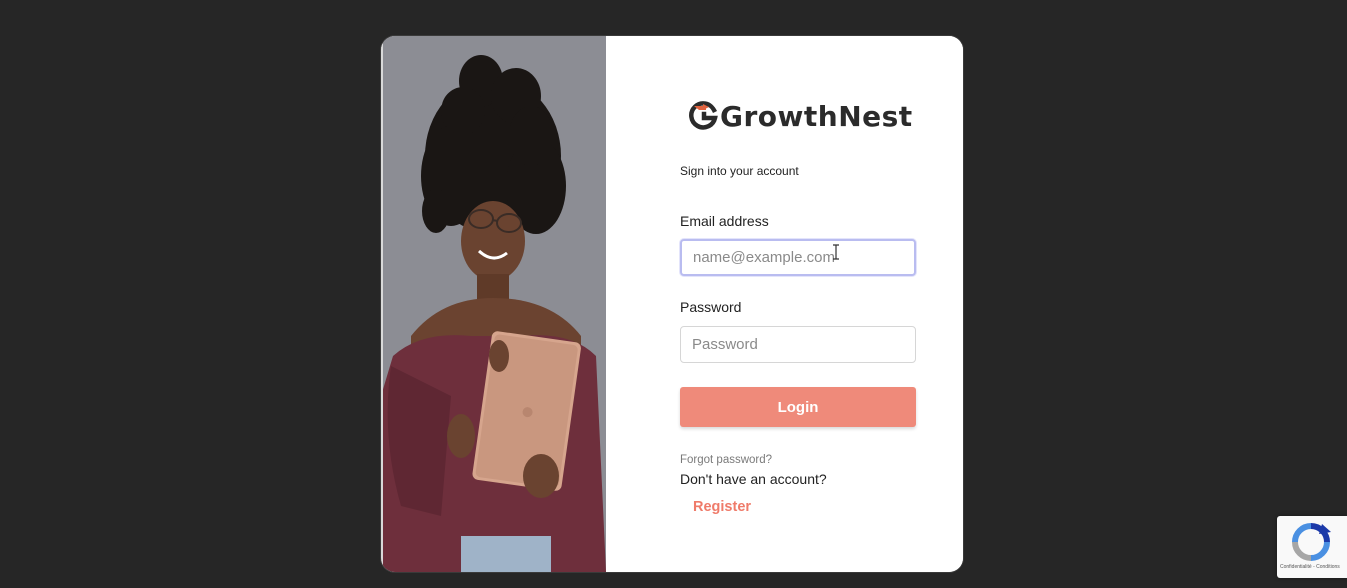 The image size is (1347, 588). What do you see at coordinates (1311, 542) in the screenshot?
I see `recaptcha-icon` at bounding box center [1311, 542].